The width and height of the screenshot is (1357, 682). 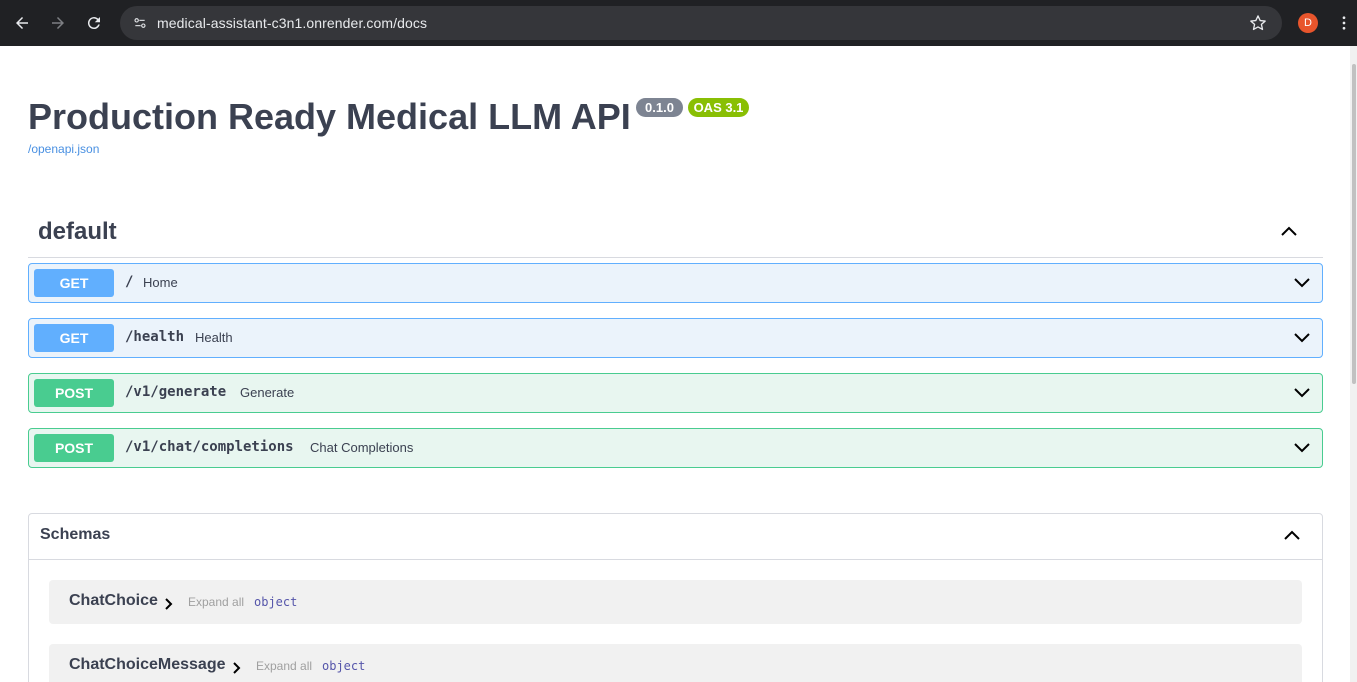 What do you see at coordinates (113, 601) in the screenshot?
I see `model-name: ChatChoice` at bounding box center [113, 601].